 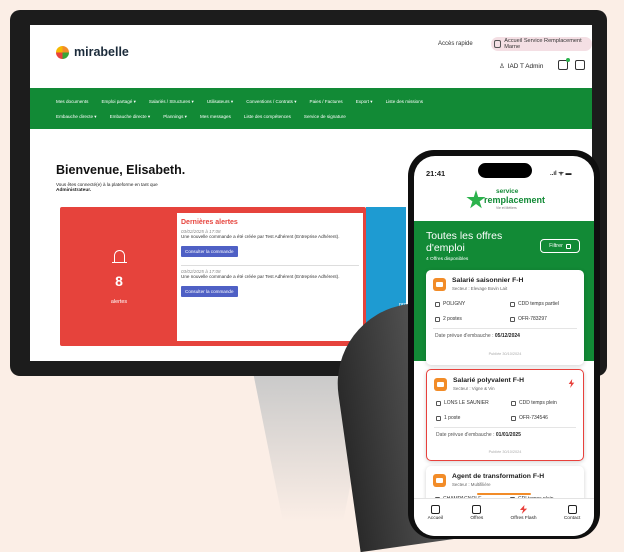 What do you see at coordinates (564, 64) in the screenshot?
I see `notifications-icon` at bounding box center [564, 64].